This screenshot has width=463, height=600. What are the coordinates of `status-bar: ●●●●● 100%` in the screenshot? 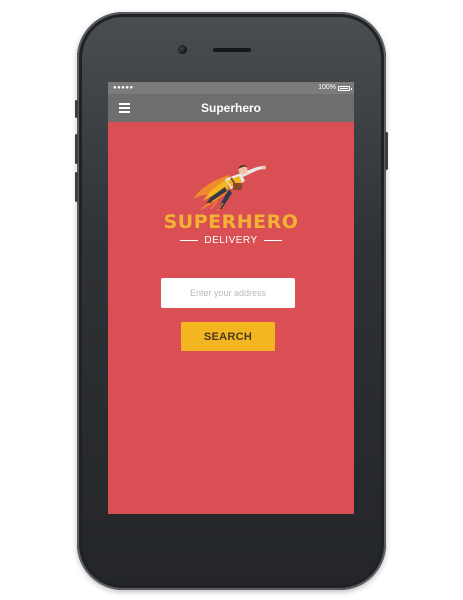 It's located at (231, 88).